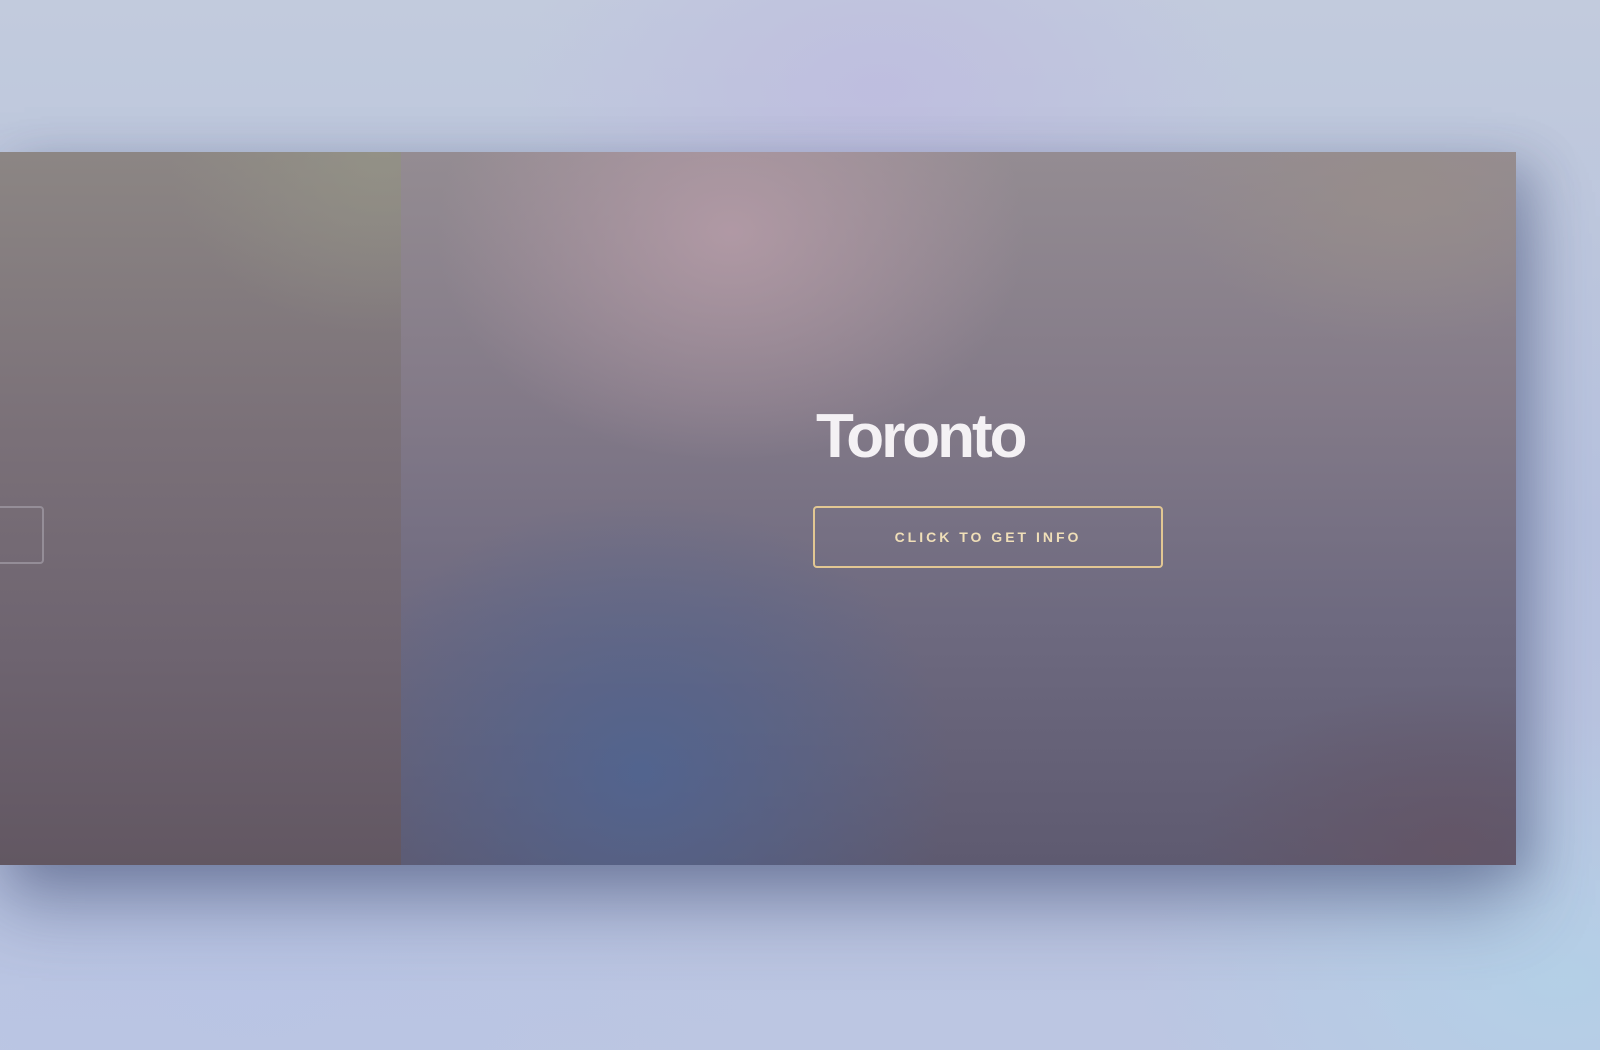 This screenshot has width=1600, height=1050. Describe the element at coordinates (988, 537) in the screenshot. I see `get-info-button: CLICK TO GET INFO` at that location.